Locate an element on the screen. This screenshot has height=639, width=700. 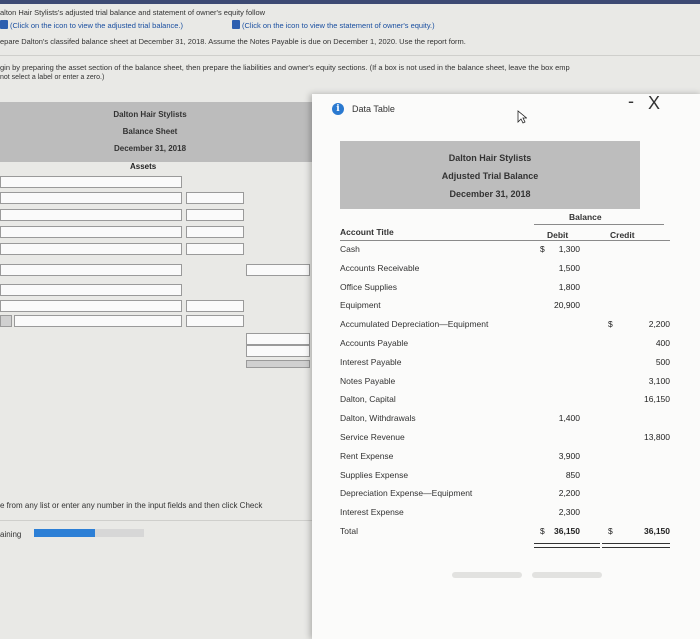
credit-dollar-sign: $ is located at coordinates (610, 324).